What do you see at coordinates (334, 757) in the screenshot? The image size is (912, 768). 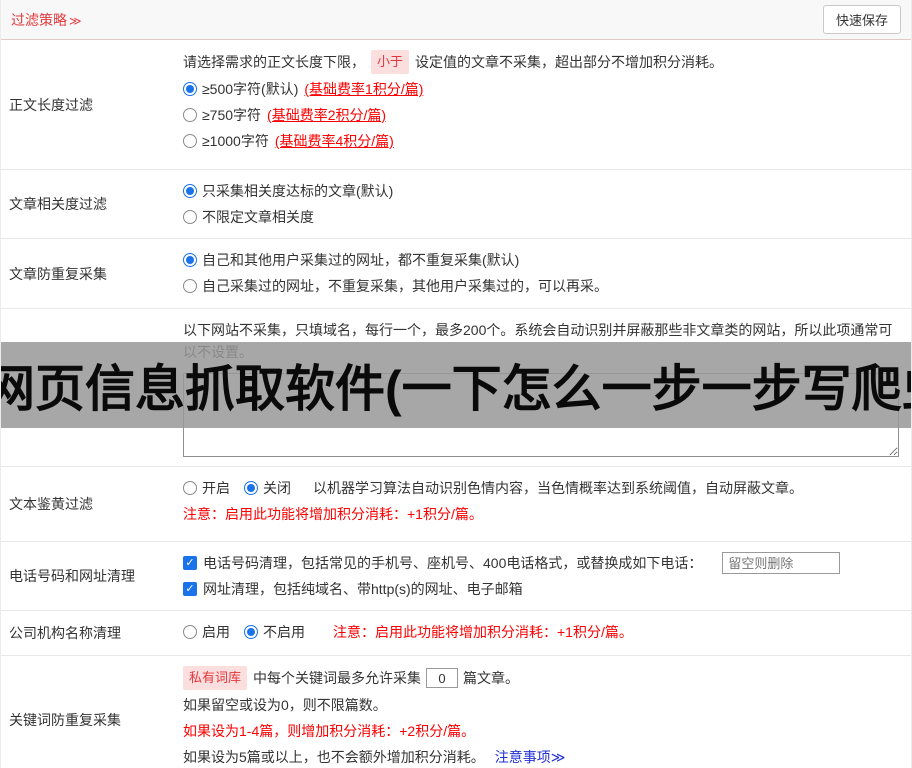 I see `keyword-line4: 如果设为5篇或以上，也不会额外增加积分消耗。` at bounding box center [334, 757].